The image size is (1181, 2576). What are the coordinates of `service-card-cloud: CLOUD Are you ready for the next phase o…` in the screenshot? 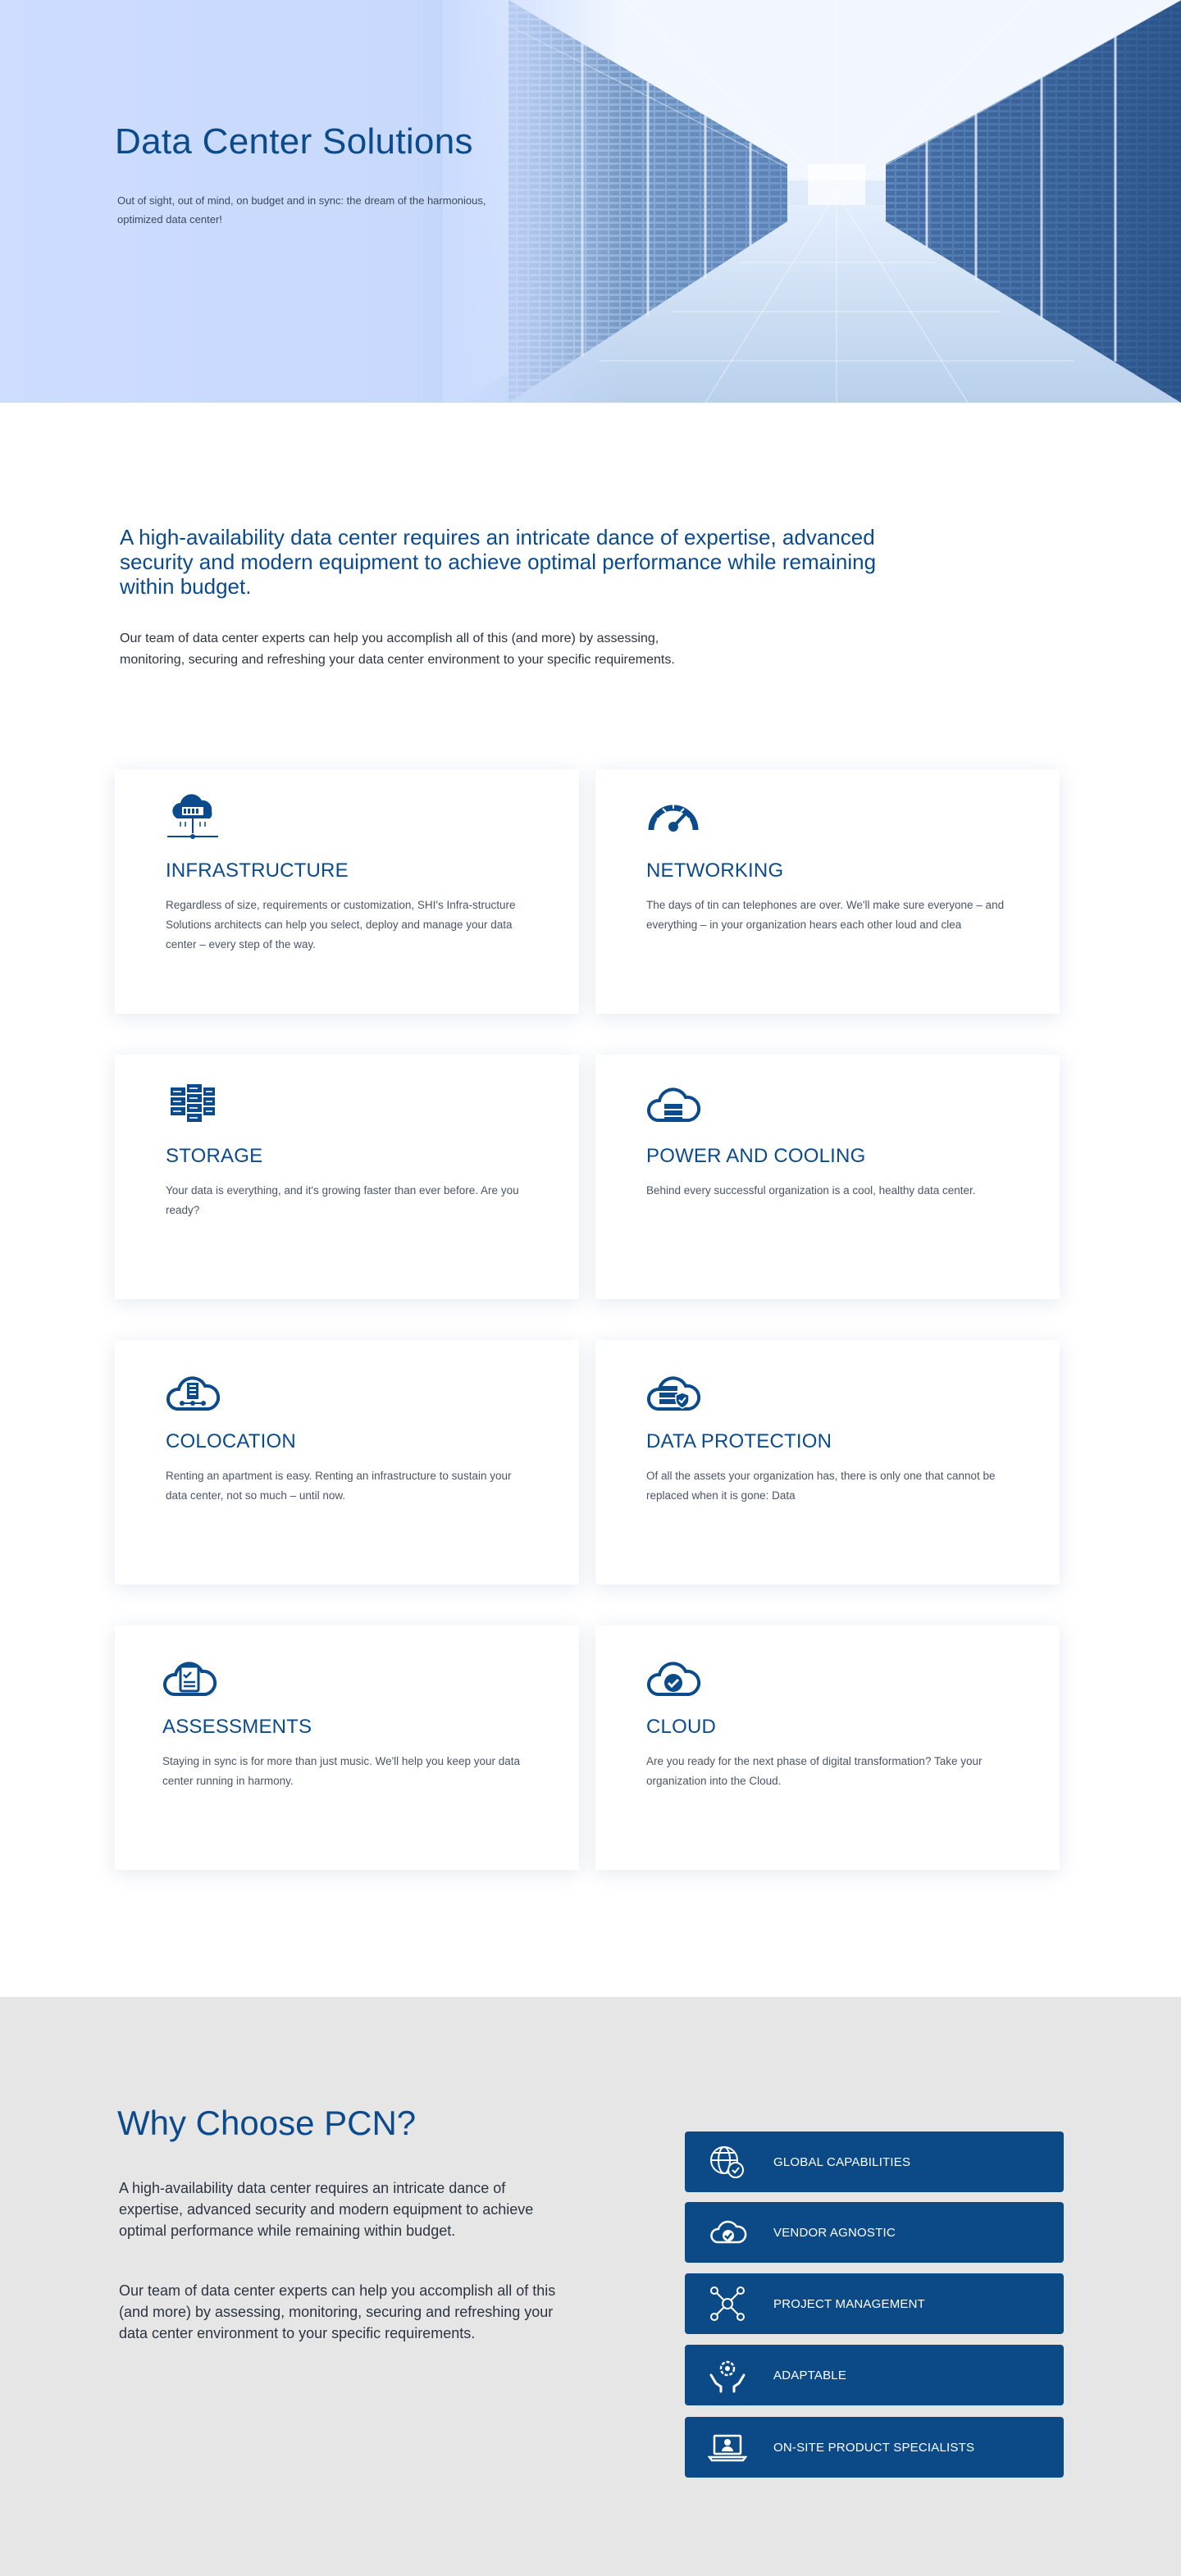 It's located at (827, 1747).